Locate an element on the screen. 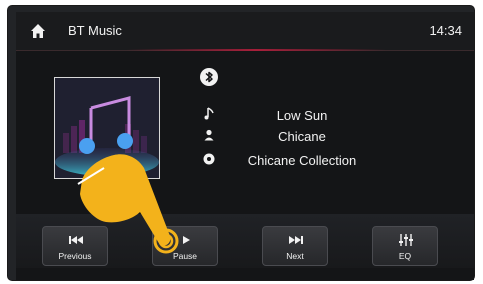 This screenshot has height=284, width=483. pause-label: Pause is located at coordinates (185, 256).